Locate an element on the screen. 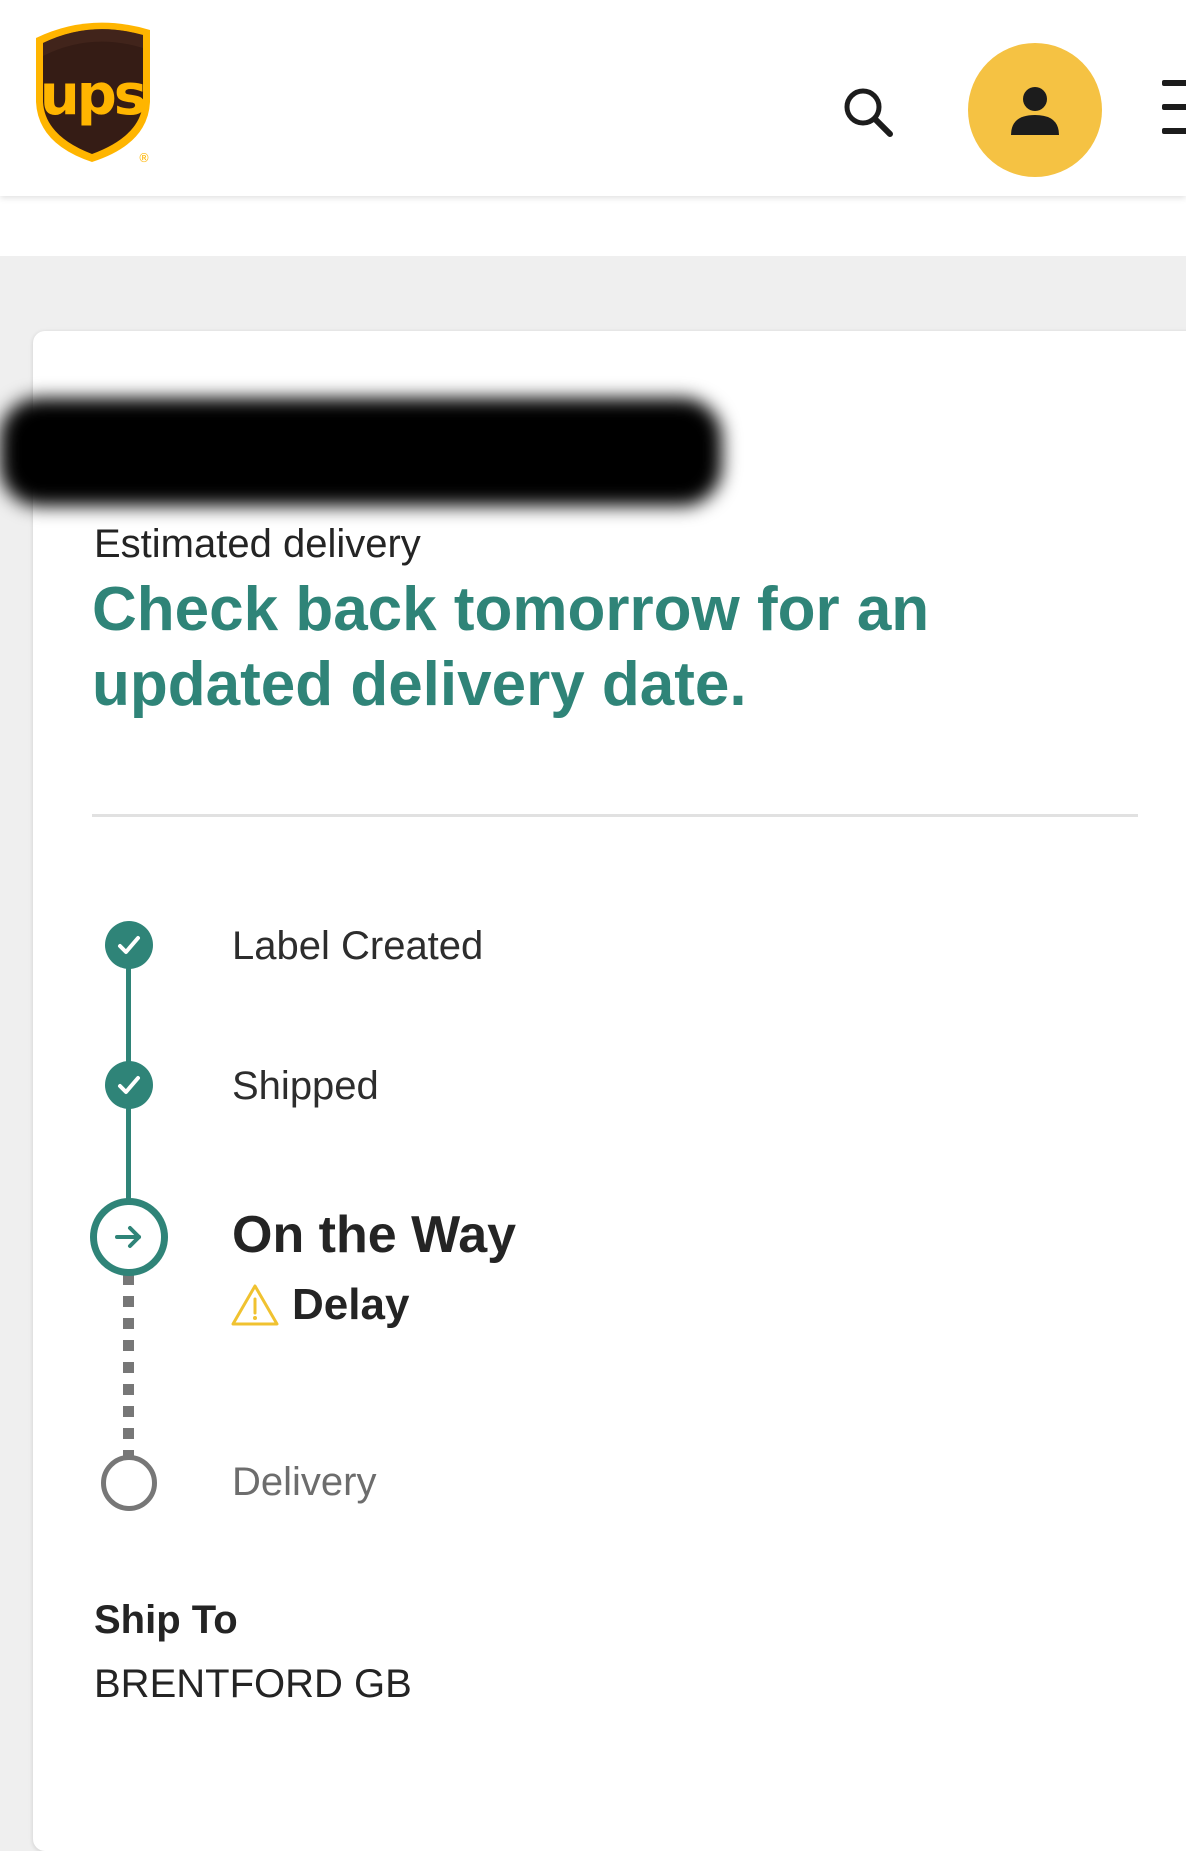 This screenshot has width=1186, height=1851. estimated-delivery-label: Estimated delivery is located at coordinates (257, 544).